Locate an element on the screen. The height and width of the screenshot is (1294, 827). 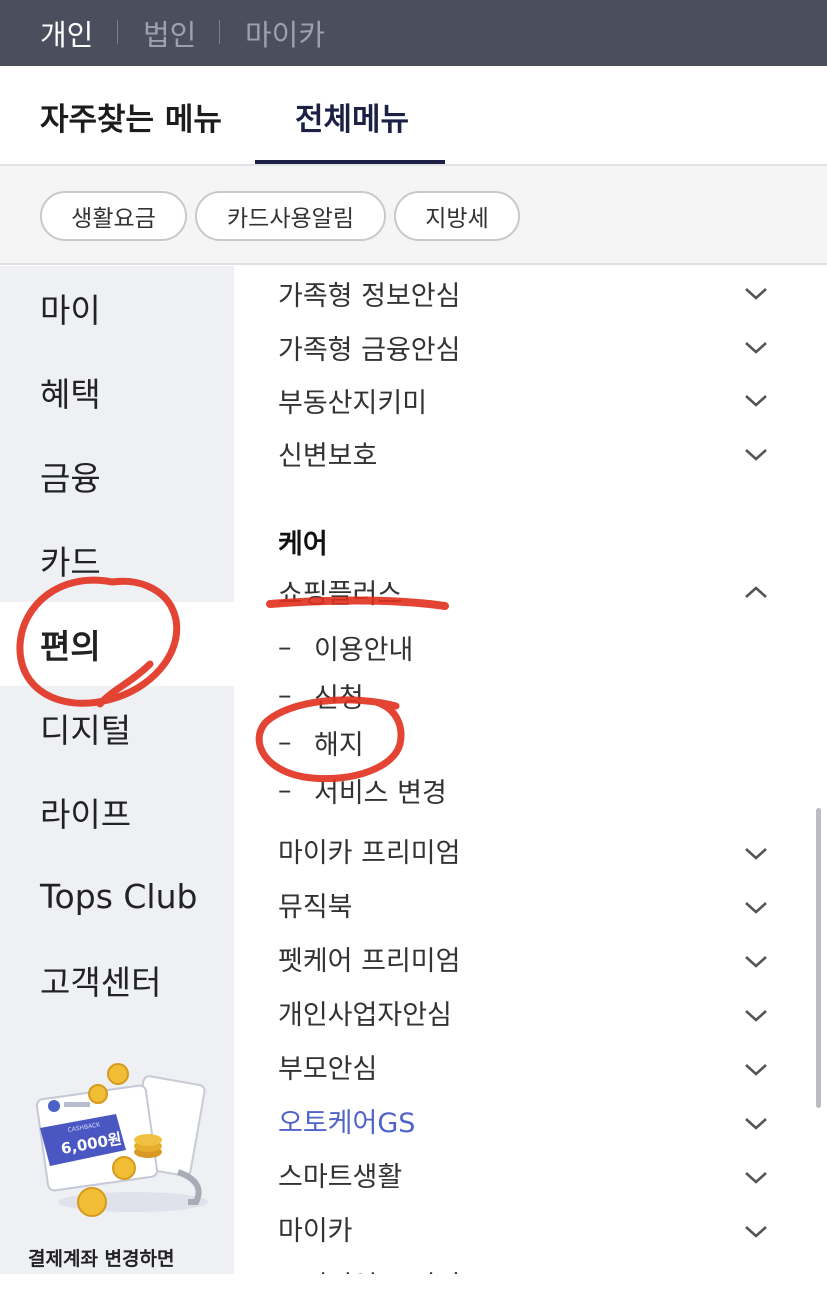
sub-menu-label: 신청 is located at coordinates (339, 698).